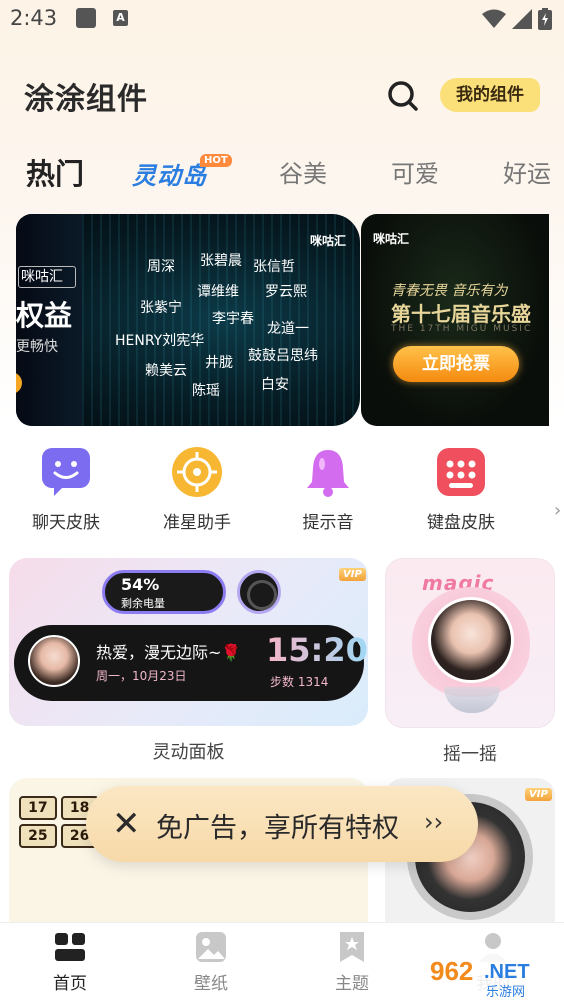  What do you see at coordinates (34, 18) in the screenshot?
I see `status-time: 2:43` at bounding box center [34, 18].